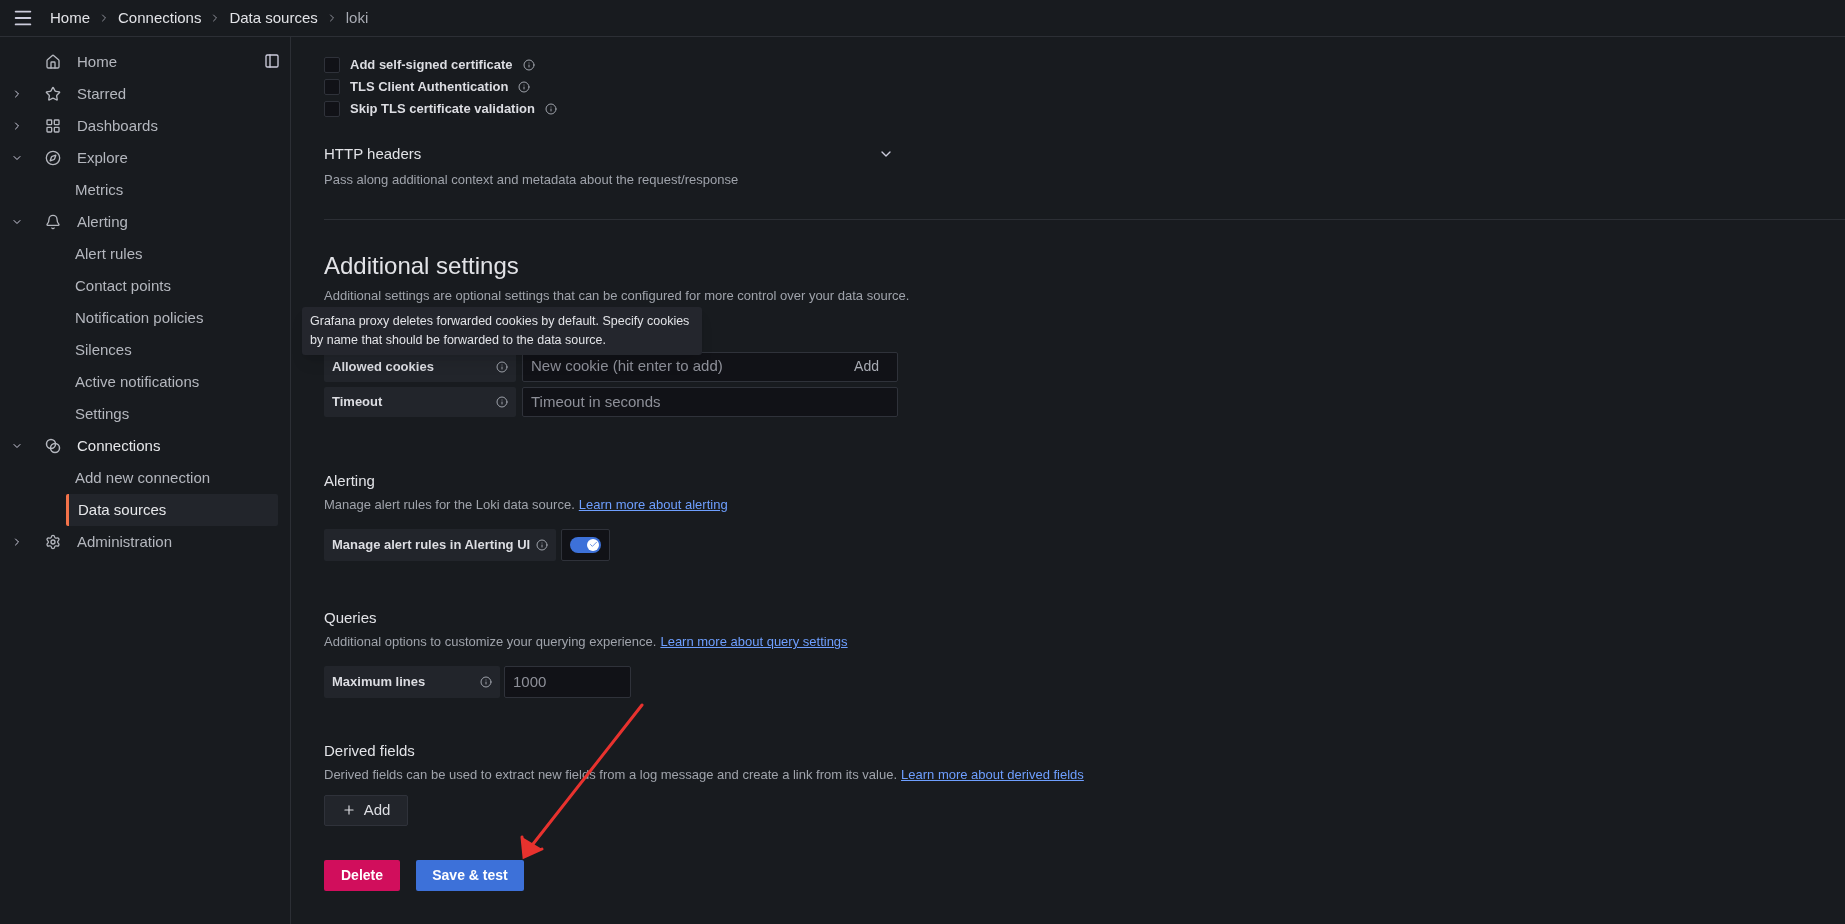 The height and width of the screenshot is (924, 1845). Describe the element at coordinates (125, 542) in the screenshot. I see `nav-item: Administration` at that location.